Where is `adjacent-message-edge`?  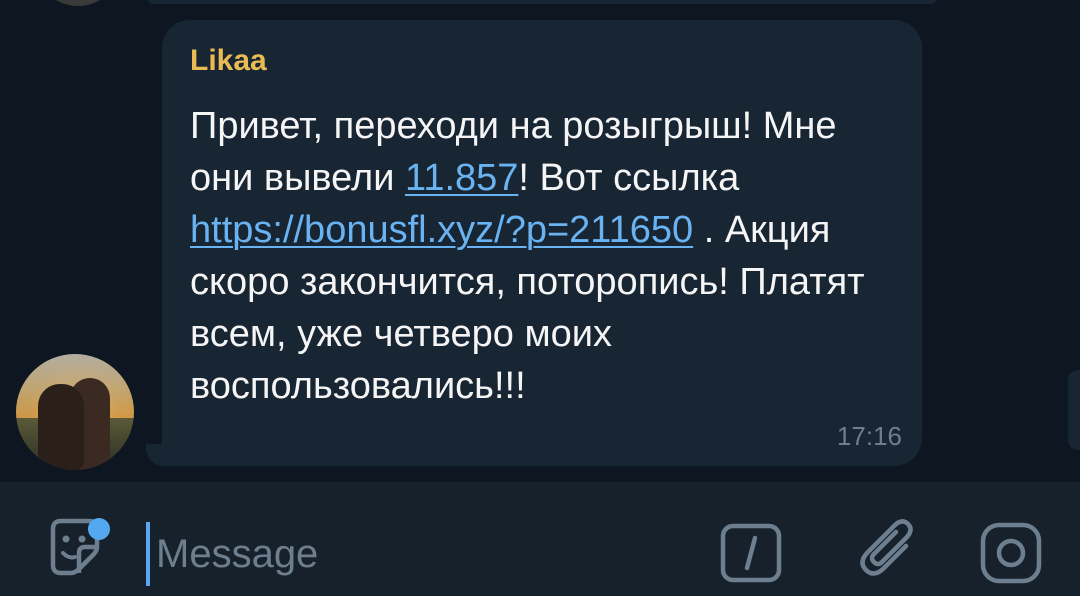 adjacent-message-edge is located at coordinates (1074, 410).